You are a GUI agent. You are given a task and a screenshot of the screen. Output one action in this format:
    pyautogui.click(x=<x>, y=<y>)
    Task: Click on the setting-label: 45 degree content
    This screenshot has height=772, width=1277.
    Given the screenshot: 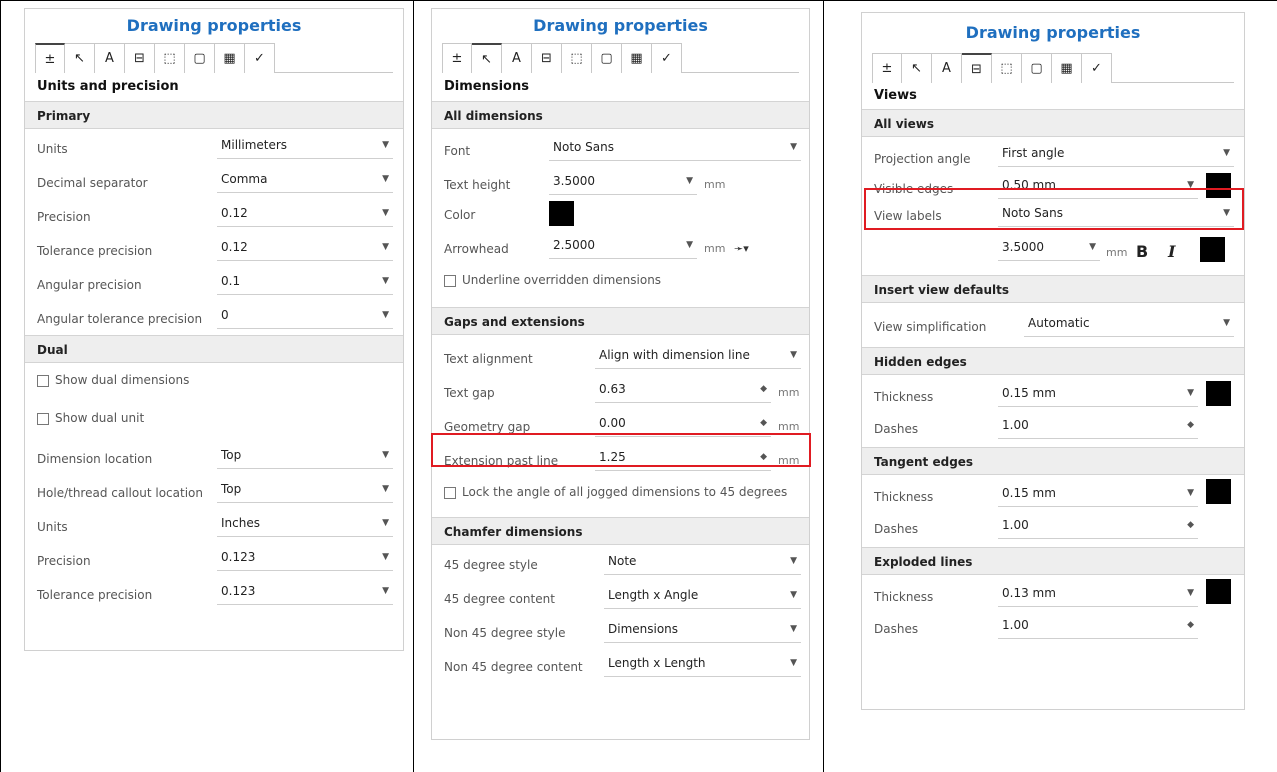 What is the action you would take?
    pyautogui.click(x=499, y=599)
    